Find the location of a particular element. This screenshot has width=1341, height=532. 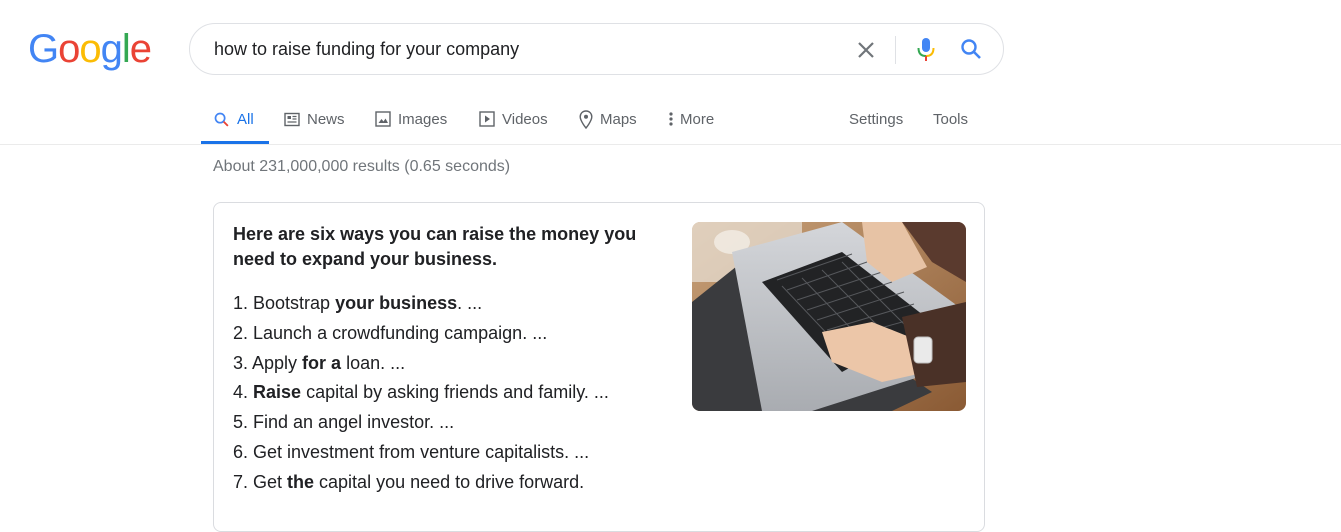

snippet-image is located at coordinates (829, 316).